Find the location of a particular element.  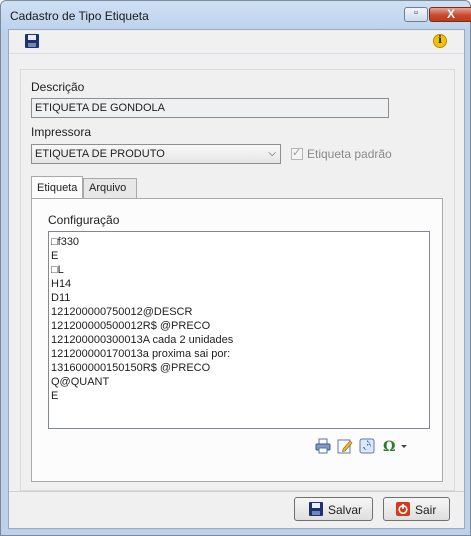

salvar-button: Salvar is located at coordinates (333, 509).